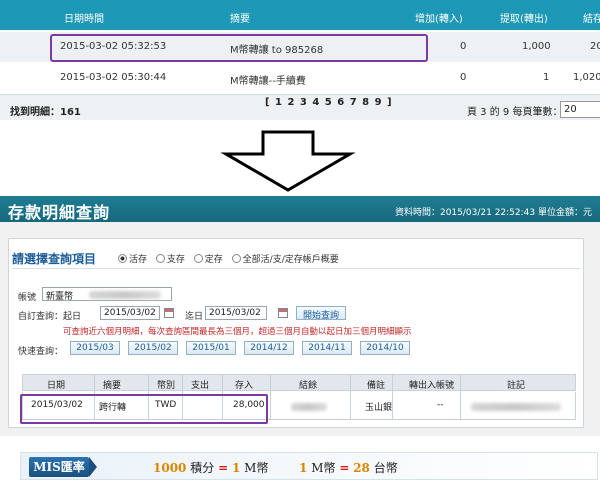 The width and height of the screenshot is (600, 491). I want to click on col-balance: 結餘, so click(308, 386).